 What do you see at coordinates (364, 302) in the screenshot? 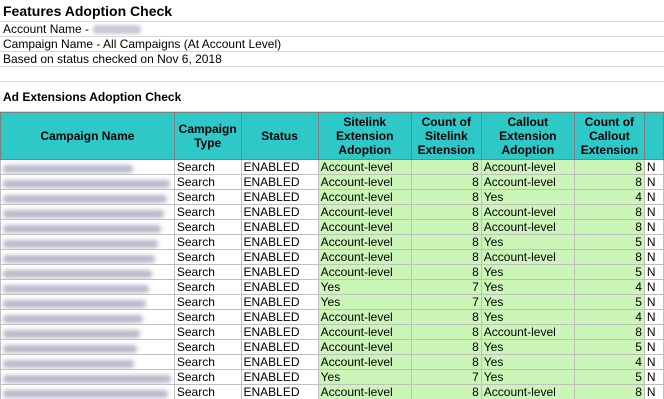
I see `cell-sitelink-adoption: Yes` at bounding box center [364, 302].